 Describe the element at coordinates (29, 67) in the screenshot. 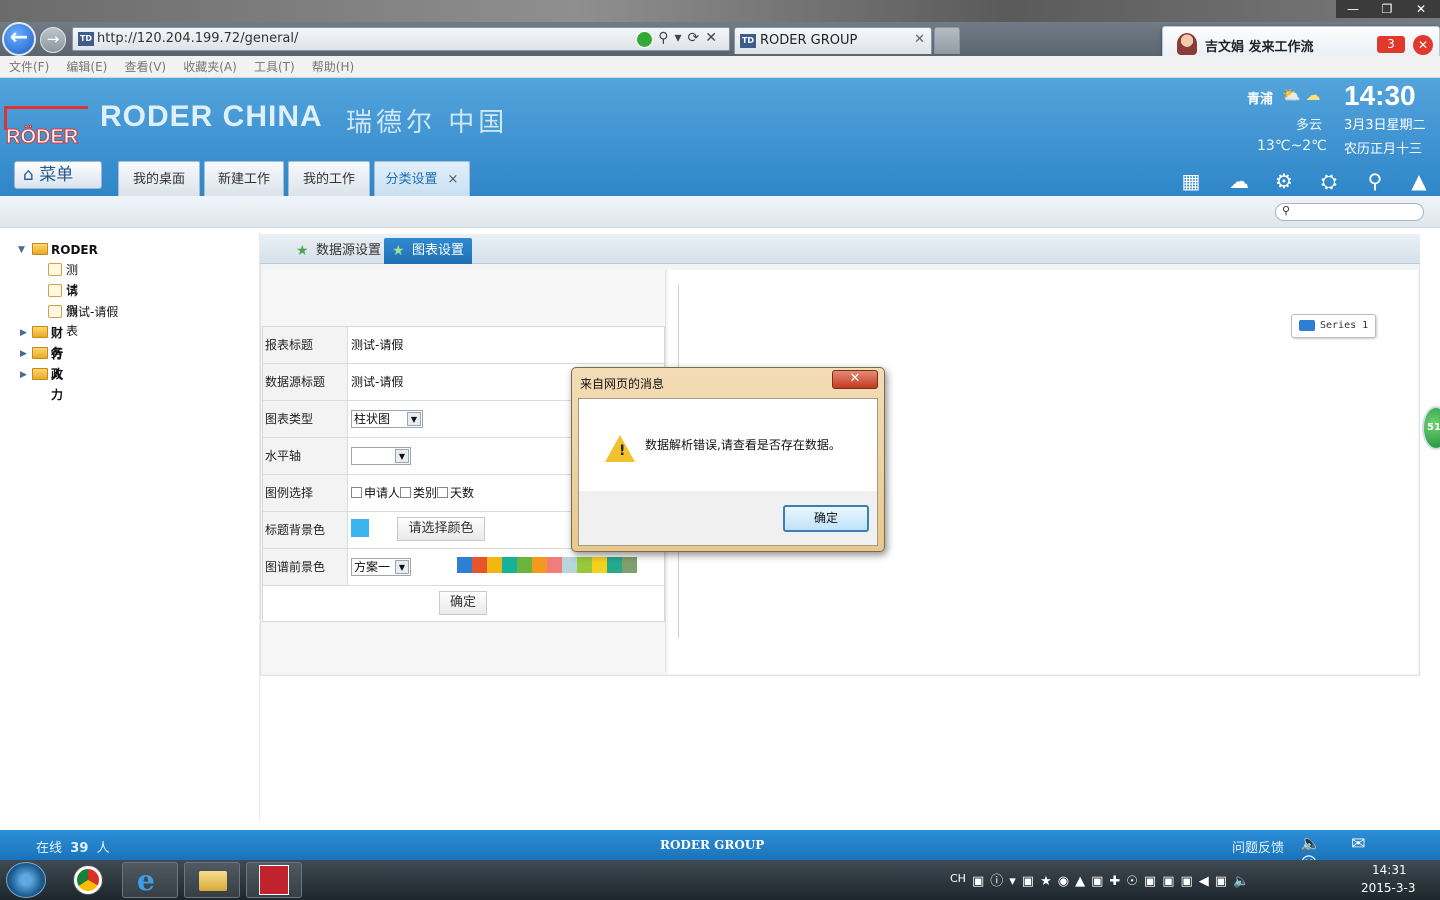

I see `menu-file: 文件(F)` at that location.